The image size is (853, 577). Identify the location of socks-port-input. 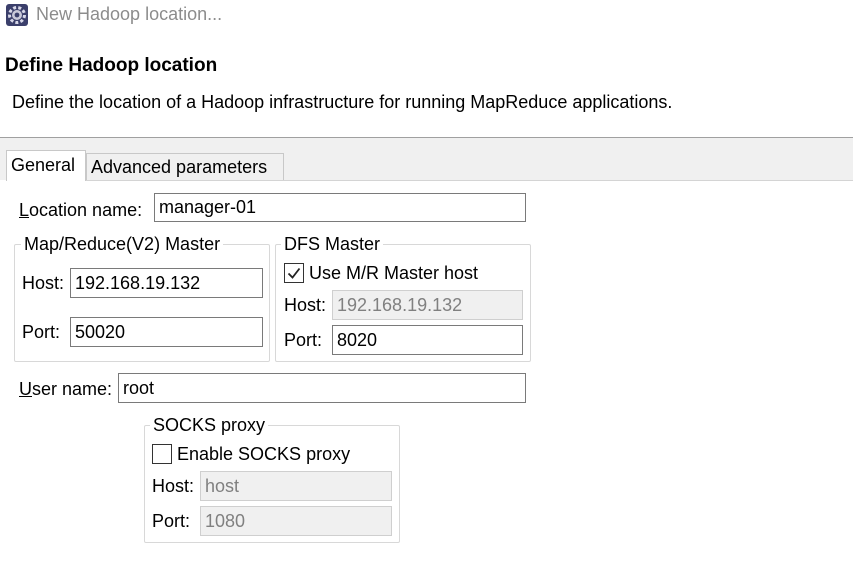
(296, 521).